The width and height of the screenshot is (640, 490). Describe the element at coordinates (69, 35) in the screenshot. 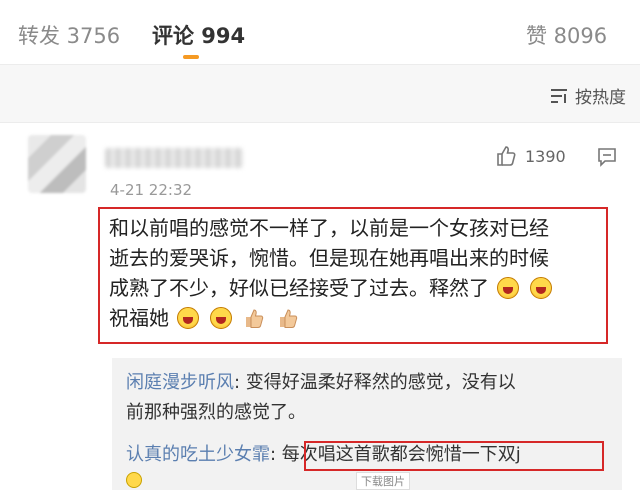

I see `tab-repost: 转发 3756` at that location.